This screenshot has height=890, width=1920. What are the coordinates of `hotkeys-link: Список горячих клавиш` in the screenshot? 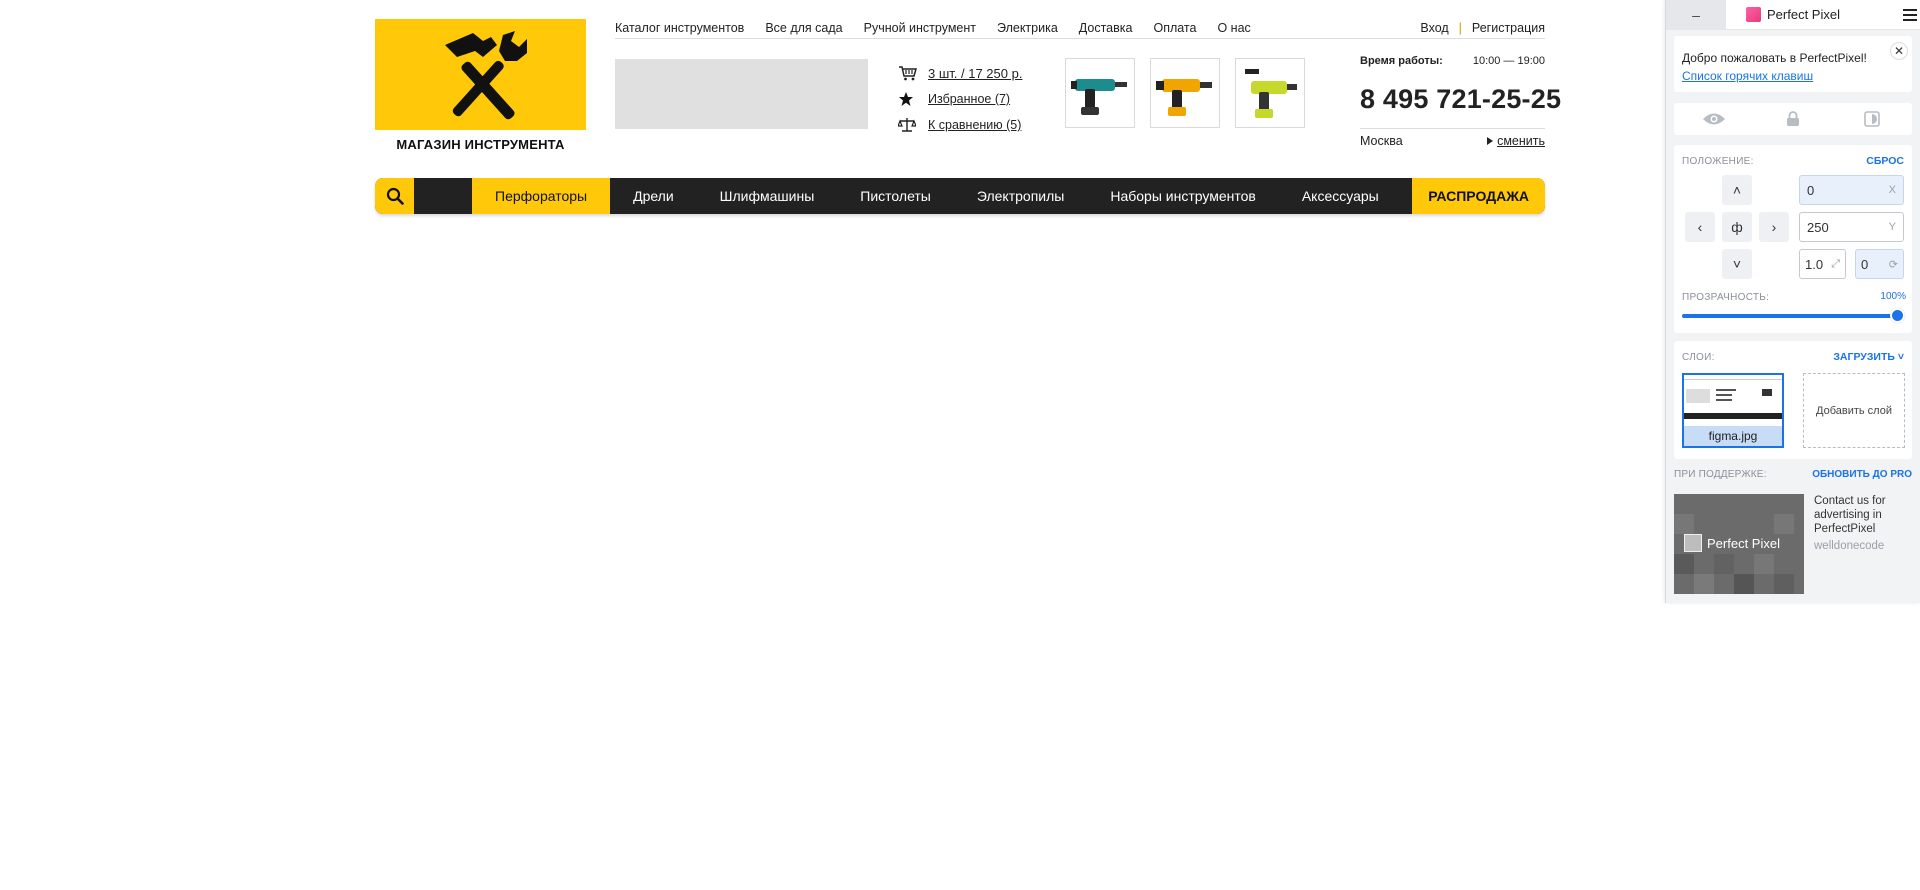 It's located at (1793, 76).